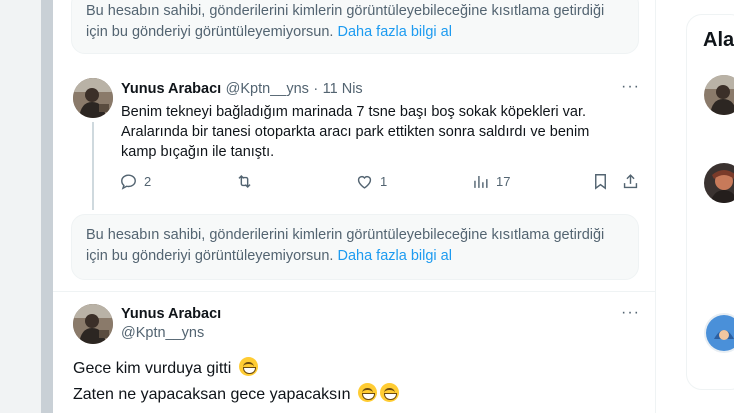 The width and height of the screenshot is (734, 413). Describe the element at coordinates (212, 394) in the screenshot. I see `tweet-text-line-2: Zaten ne yapacaksan gece yapacaksın` at that location.